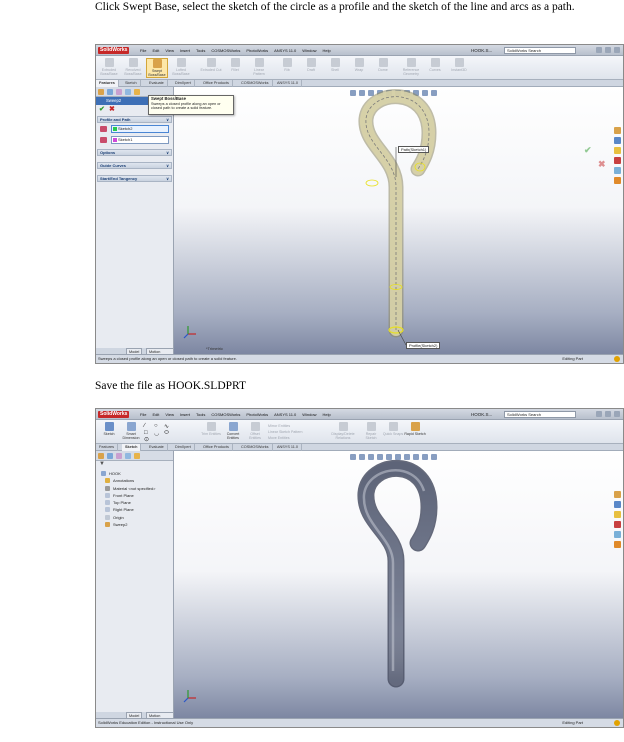  I want to click on smart-dimension-button: Smart Dimension, so click(131, 432).